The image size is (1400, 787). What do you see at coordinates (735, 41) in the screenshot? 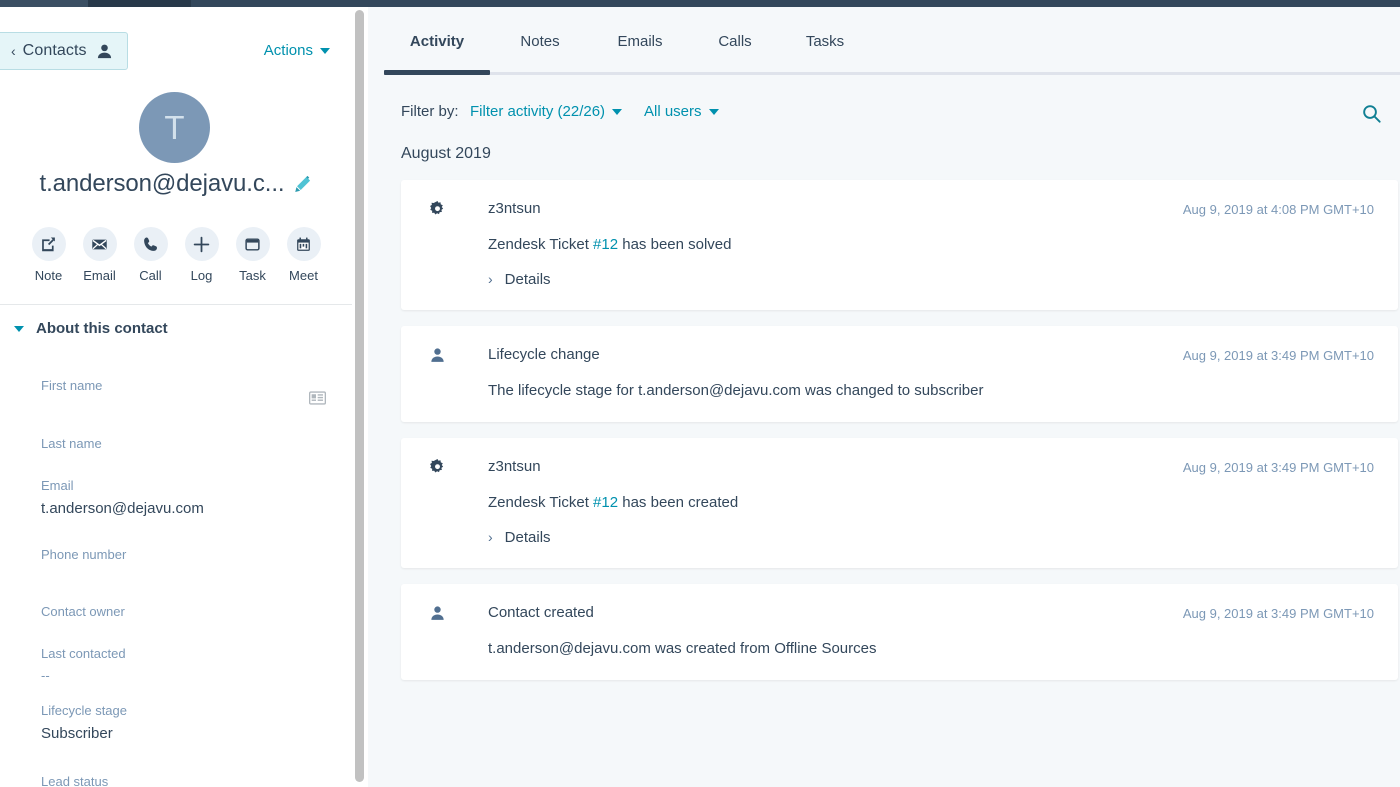
I see `tab-calls: Calls` at bounding box center [735, 41].